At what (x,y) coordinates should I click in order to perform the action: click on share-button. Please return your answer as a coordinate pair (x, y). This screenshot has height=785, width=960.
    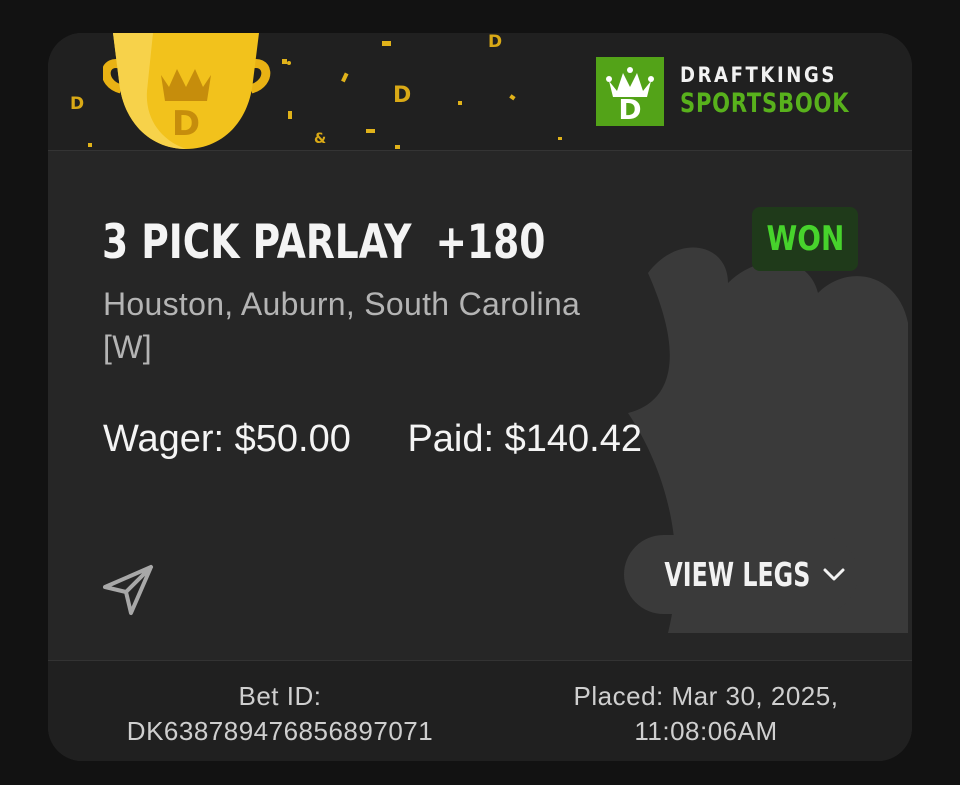
    Looking at the image, I should click on (129, 589).